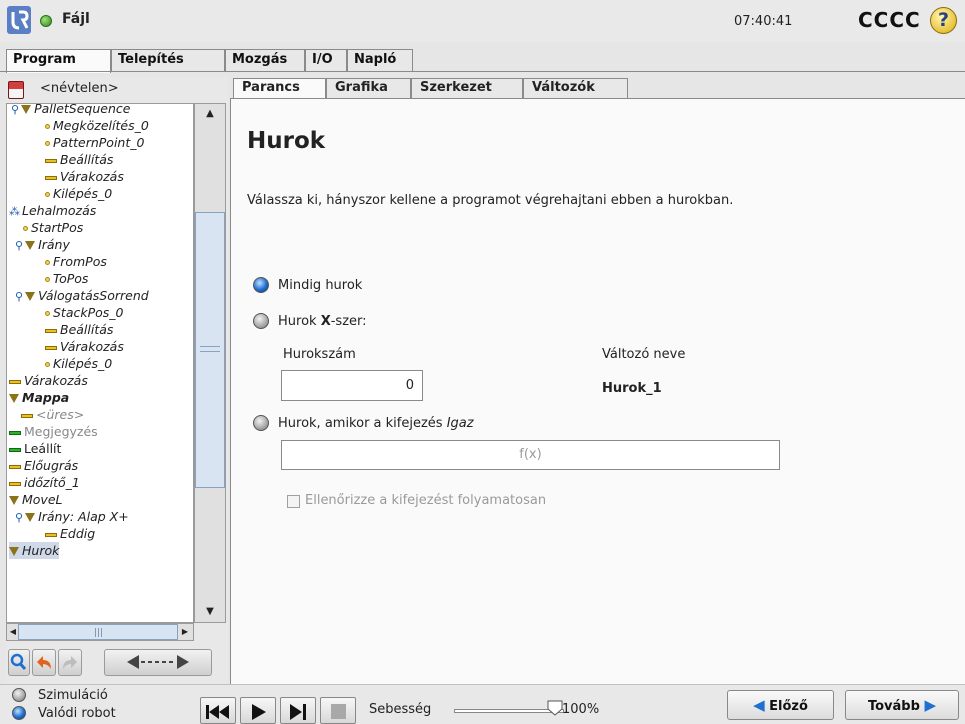 Image resolution: width=965 pixels, height=724 pixels. I want to click on tree-node: FromPos, so click(76, 261).